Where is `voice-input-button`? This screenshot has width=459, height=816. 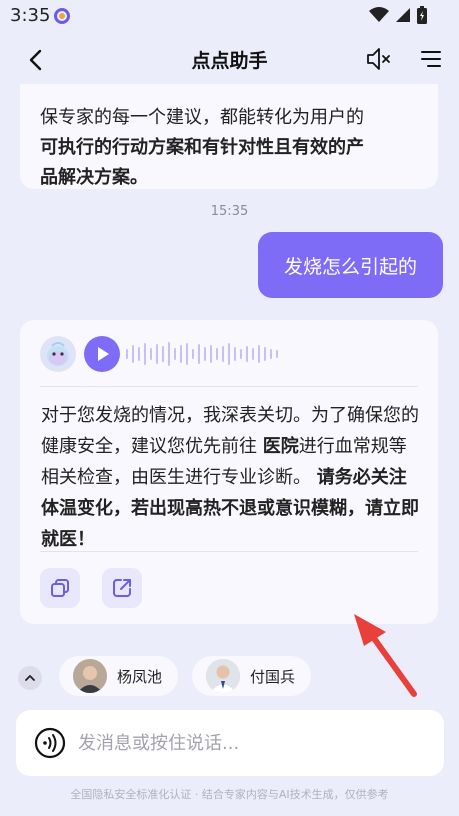
voice-input-button is located at coordinates (50, 743).